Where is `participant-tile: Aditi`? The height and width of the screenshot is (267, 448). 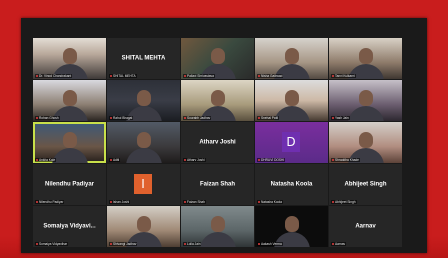
participant-tile: Aditi is located at coordinates (143, 142).